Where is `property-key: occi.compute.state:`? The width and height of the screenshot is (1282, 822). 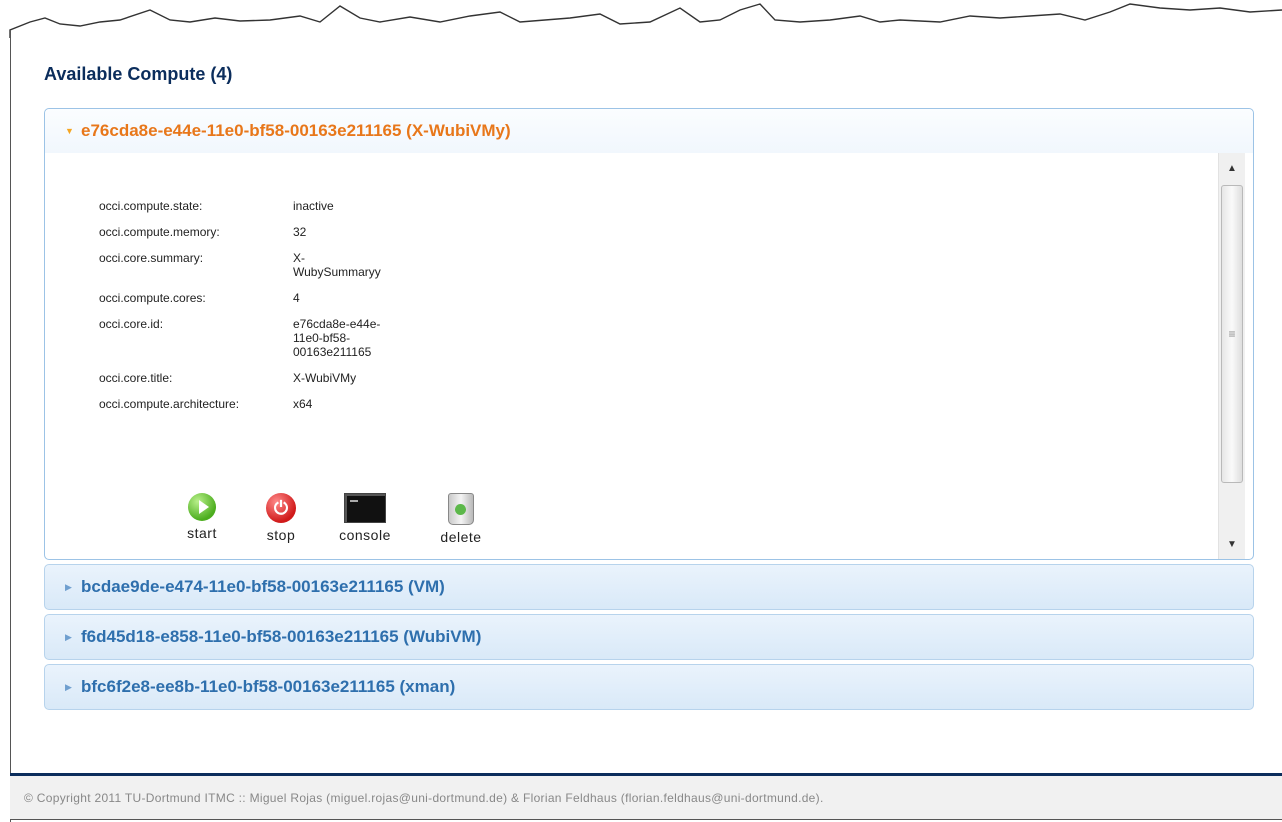
property-key: occi.compute.state: is located at coordinates (151, 206).